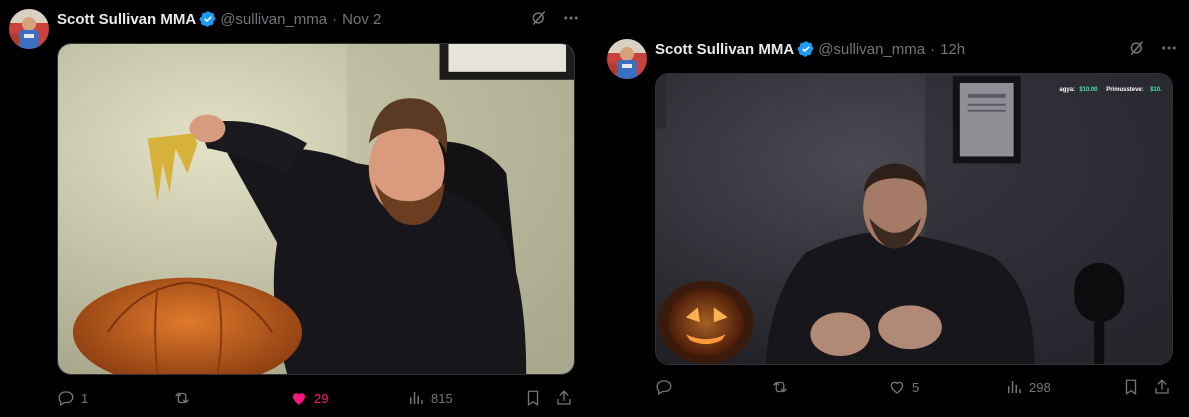 The height and width of the screenshot is (417, 1189). What do you see at coordinates (85, 398) in the screenshot?
I see `reply-count: 1` at bounding box center [85, 398].